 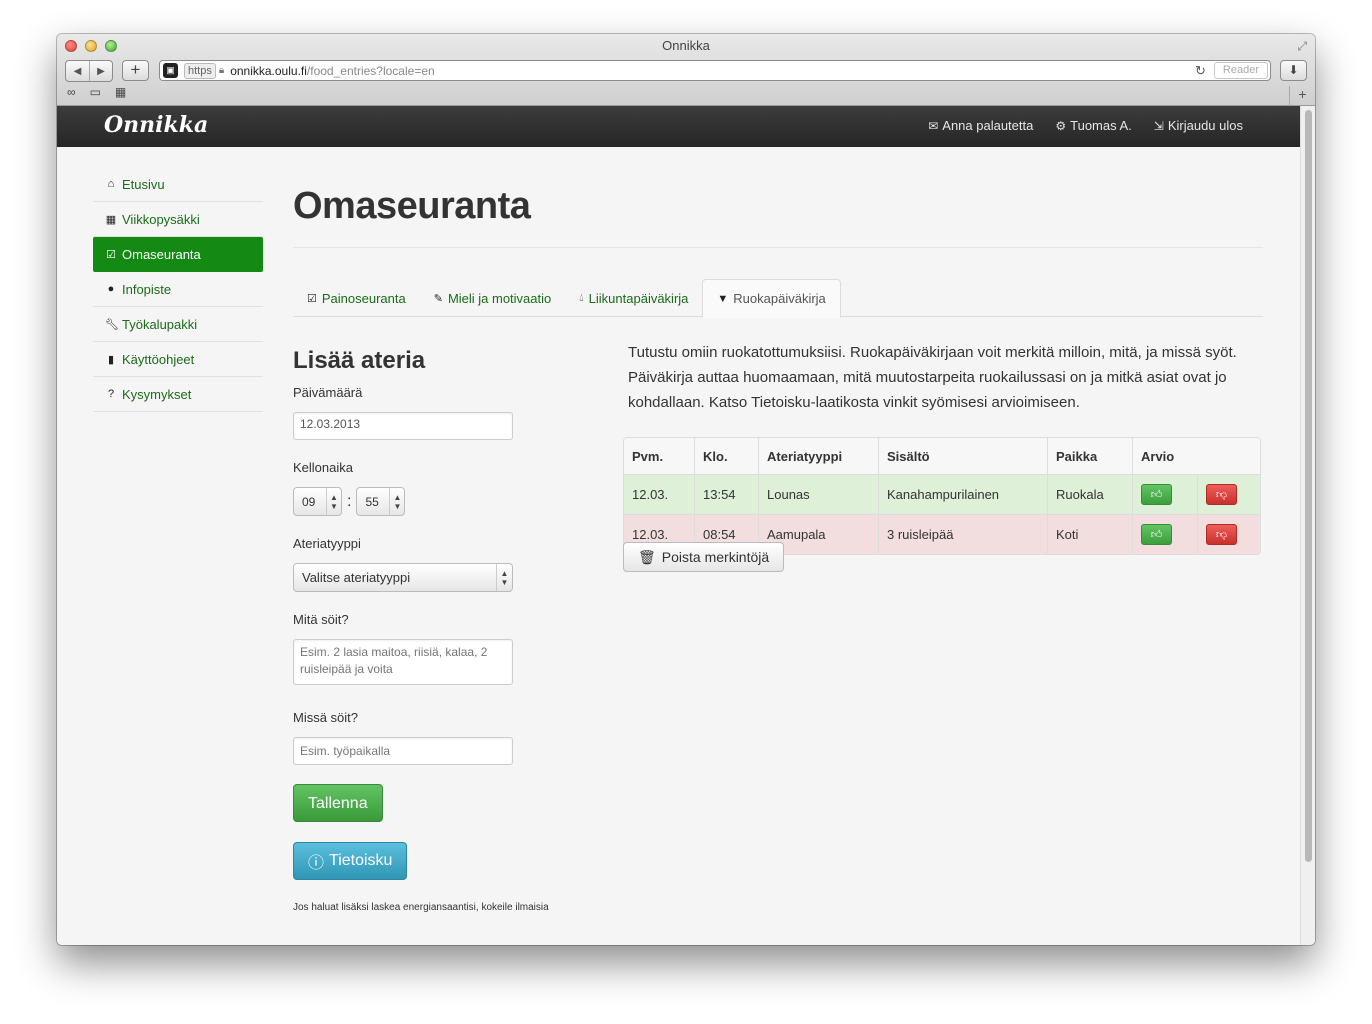 I want to click on minute-value: 55, so click(x=372, y=501).